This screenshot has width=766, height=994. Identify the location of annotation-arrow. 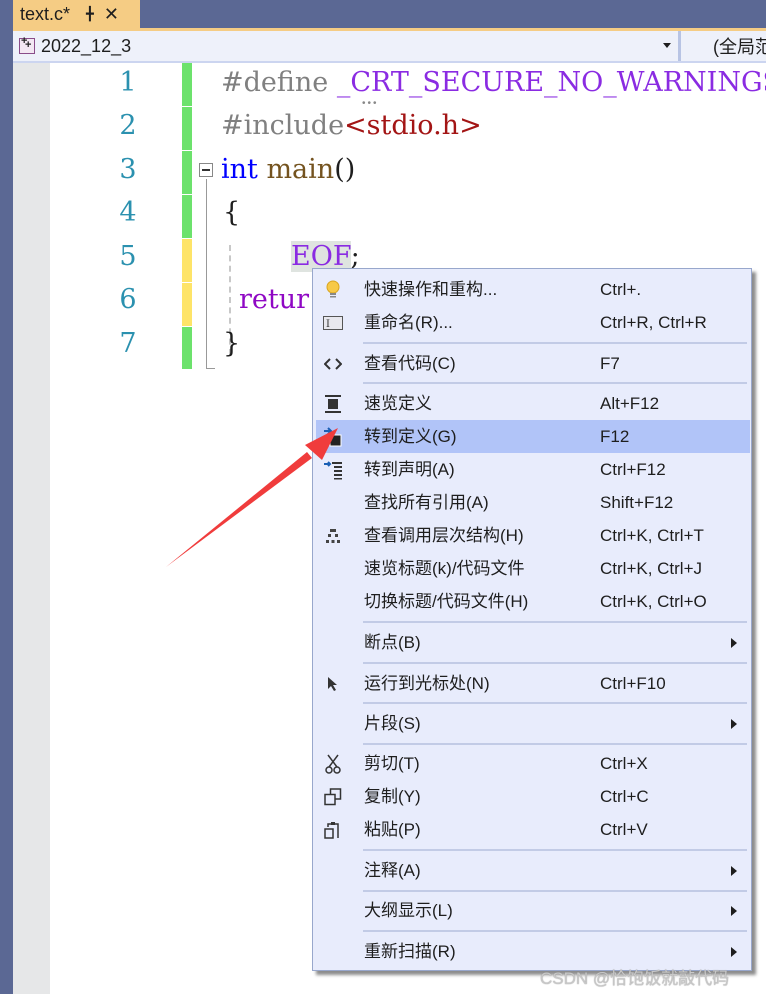
(252, 497).